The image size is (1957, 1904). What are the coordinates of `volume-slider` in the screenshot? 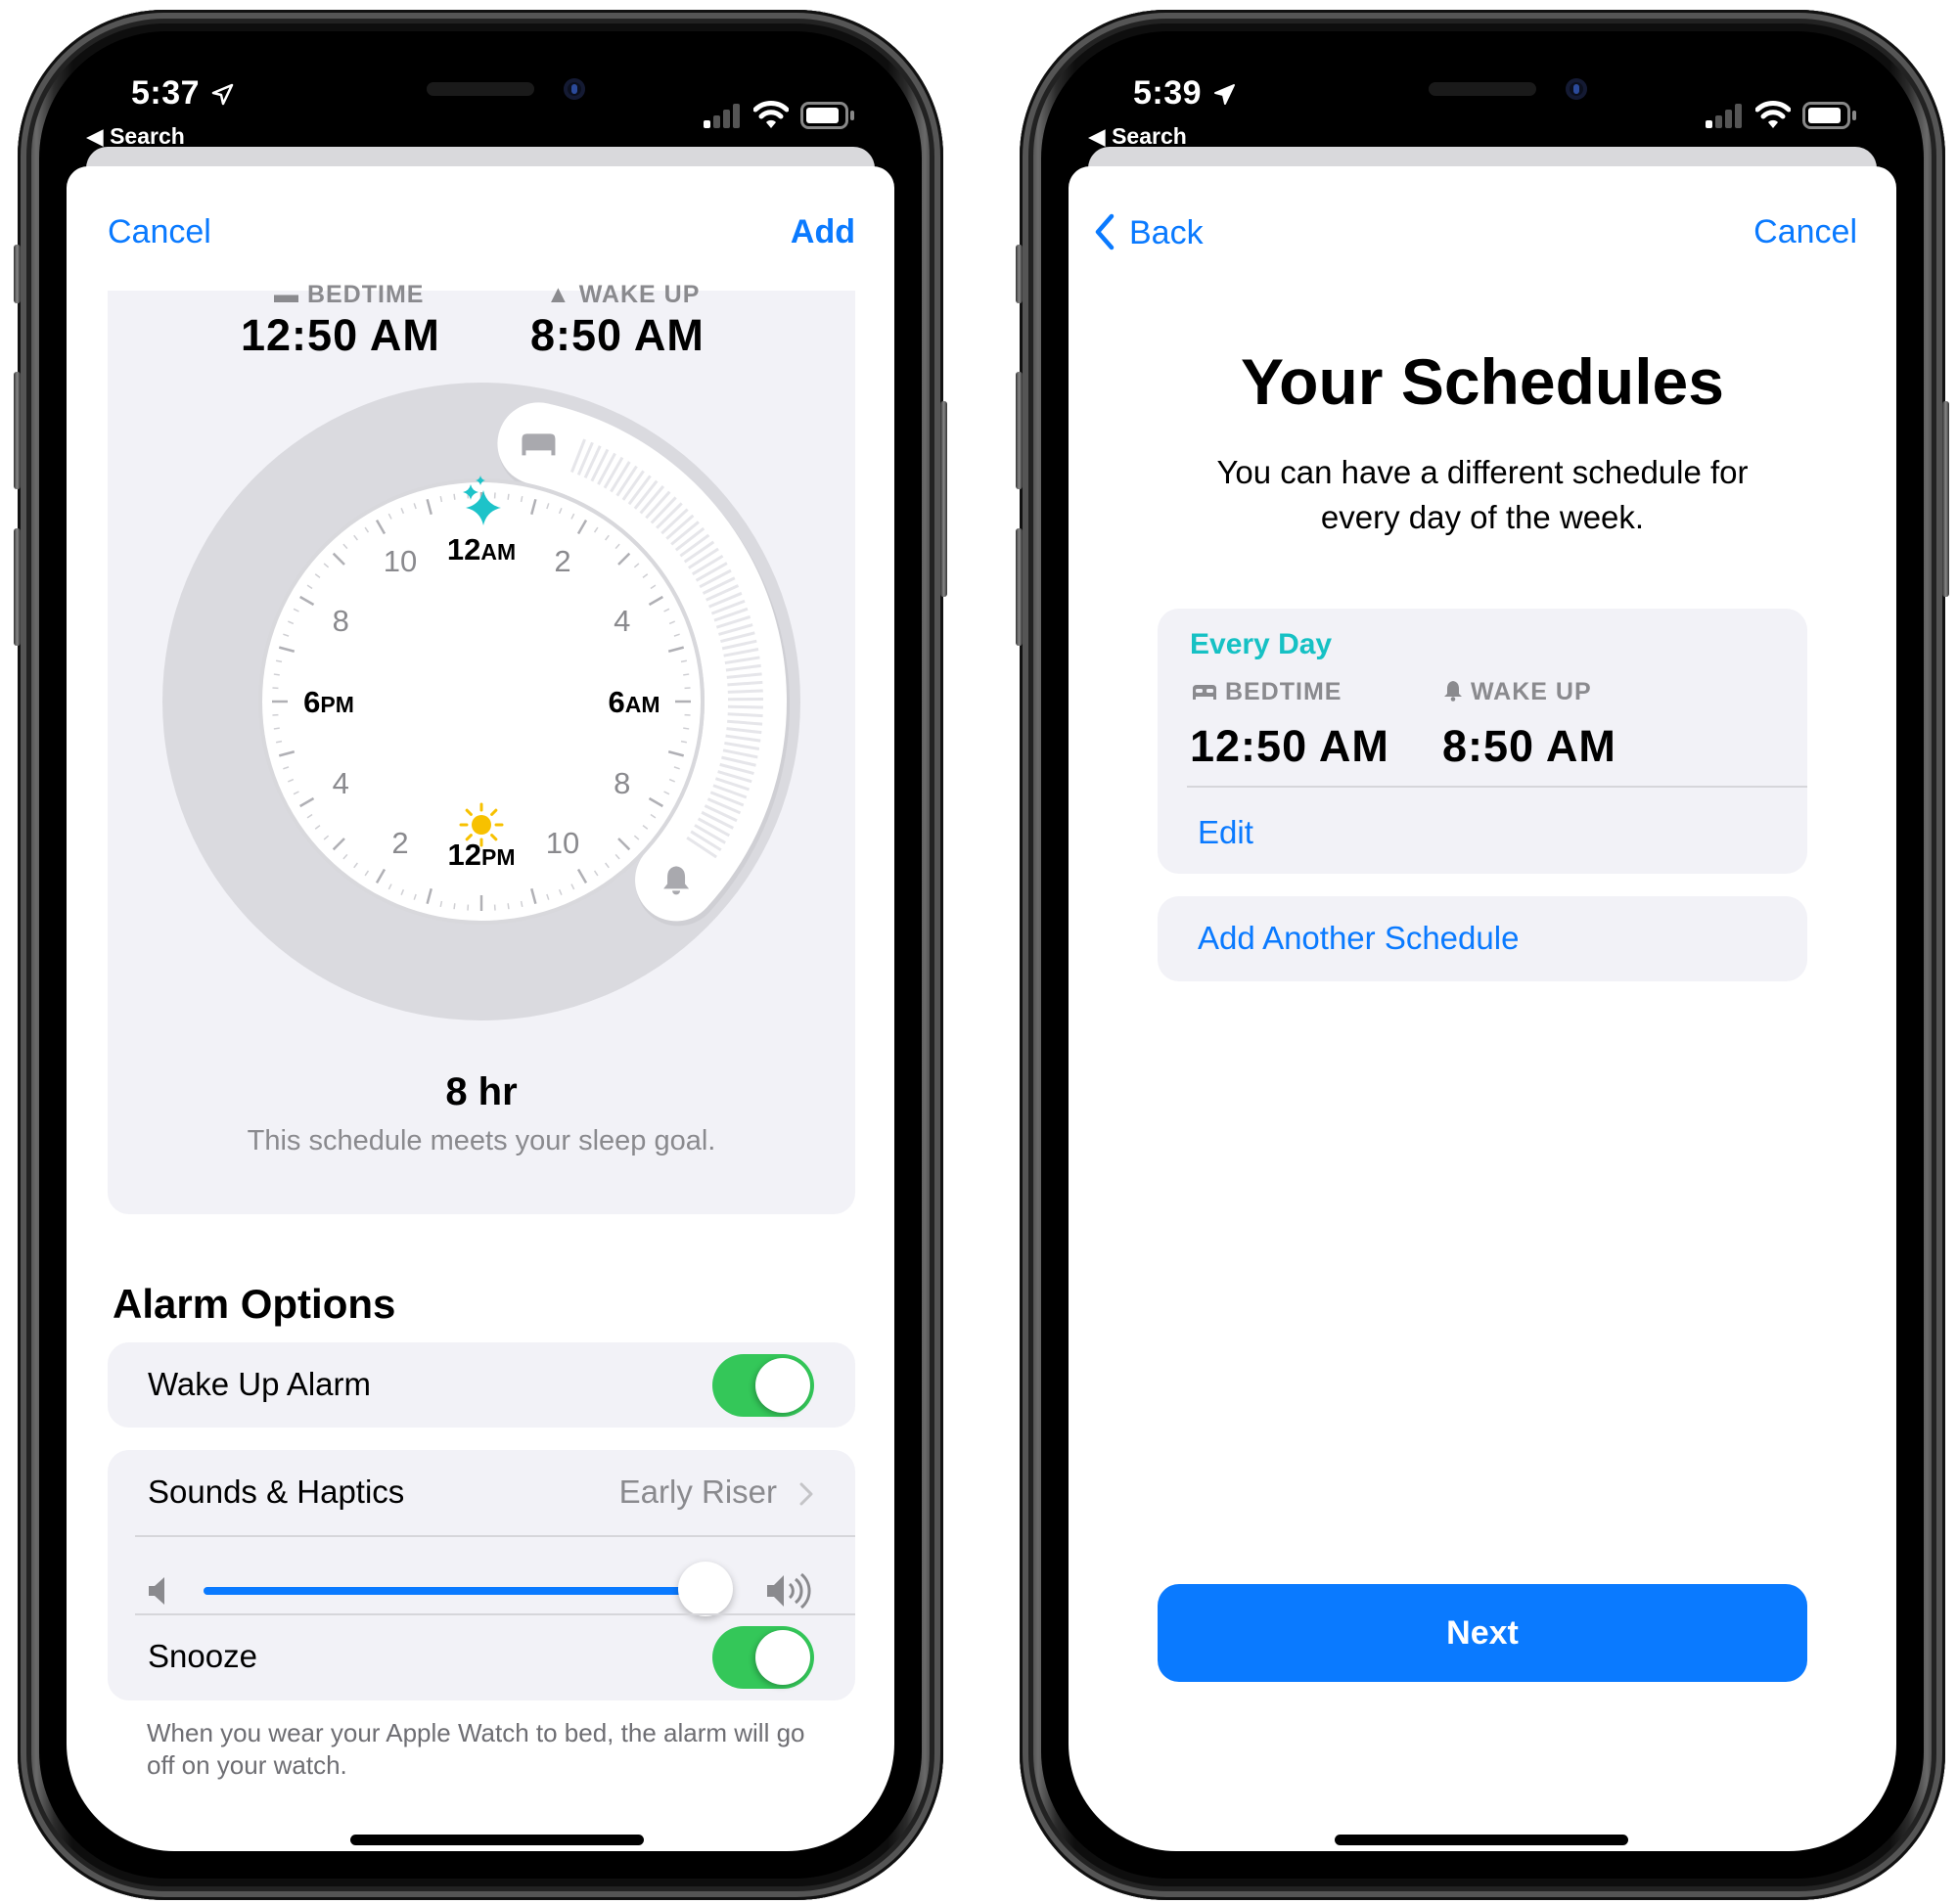 It's located at (469, 1589).